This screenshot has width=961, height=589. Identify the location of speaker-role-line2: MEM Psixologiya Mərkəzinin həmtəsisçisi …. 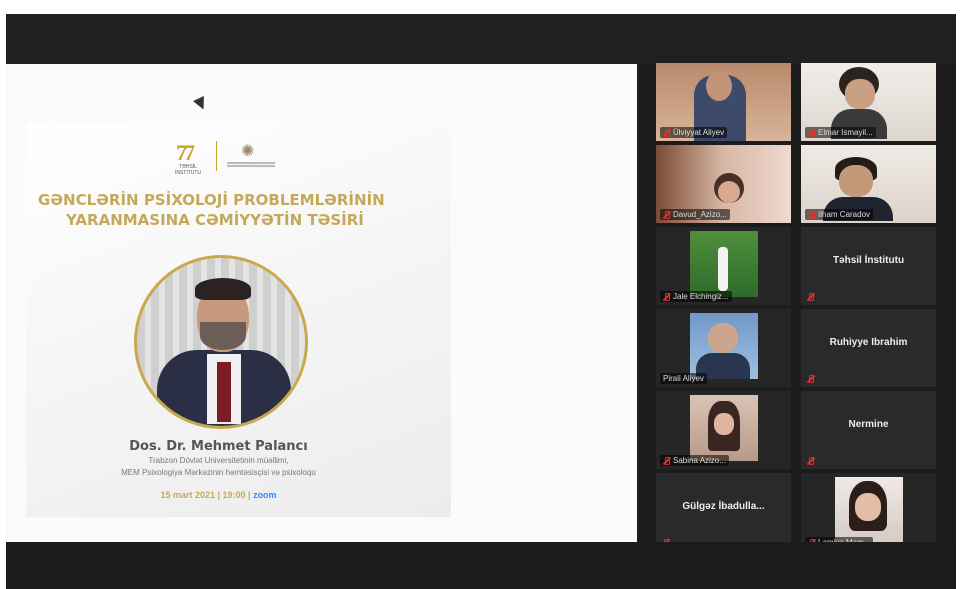
(218, 472).